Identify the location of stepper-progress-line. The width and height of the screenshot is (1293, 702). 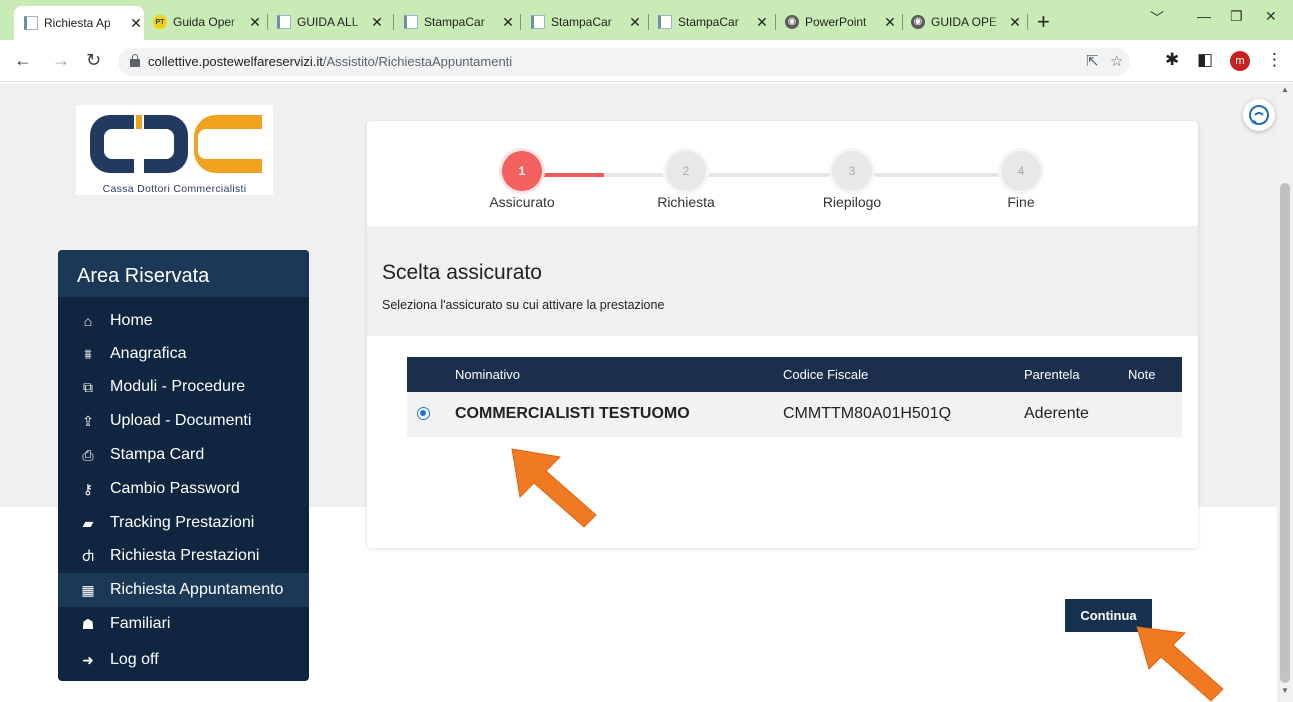
(573, 175).